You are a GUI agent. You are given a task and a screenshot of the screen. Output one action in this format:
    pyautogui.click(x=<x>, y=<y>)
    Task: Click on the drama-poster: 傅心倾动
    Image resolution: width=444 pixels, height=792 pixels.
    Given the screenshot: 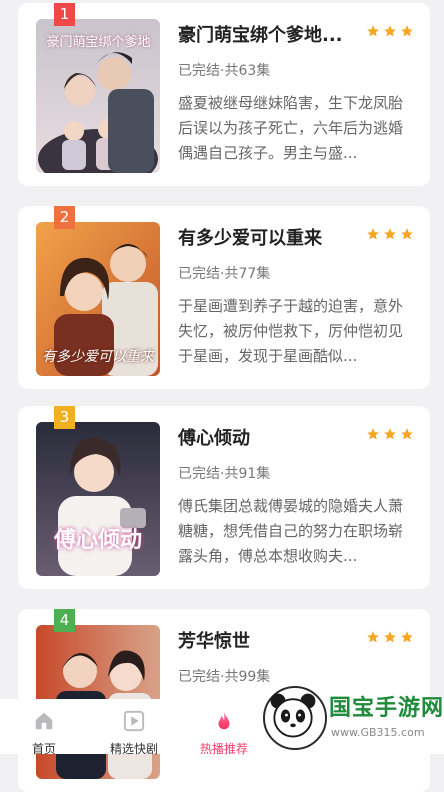 What is the action you would take?
    pyautogui.click(x=98, y=499)
    